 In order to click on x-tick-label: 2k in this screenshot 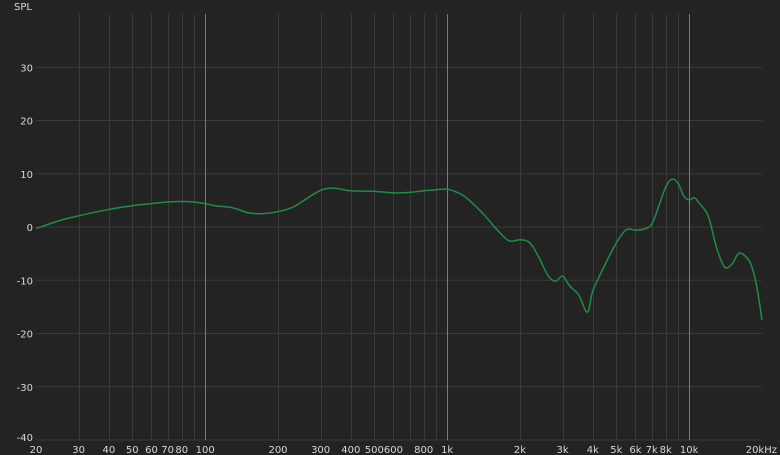, I will do `click(520, 450)`.